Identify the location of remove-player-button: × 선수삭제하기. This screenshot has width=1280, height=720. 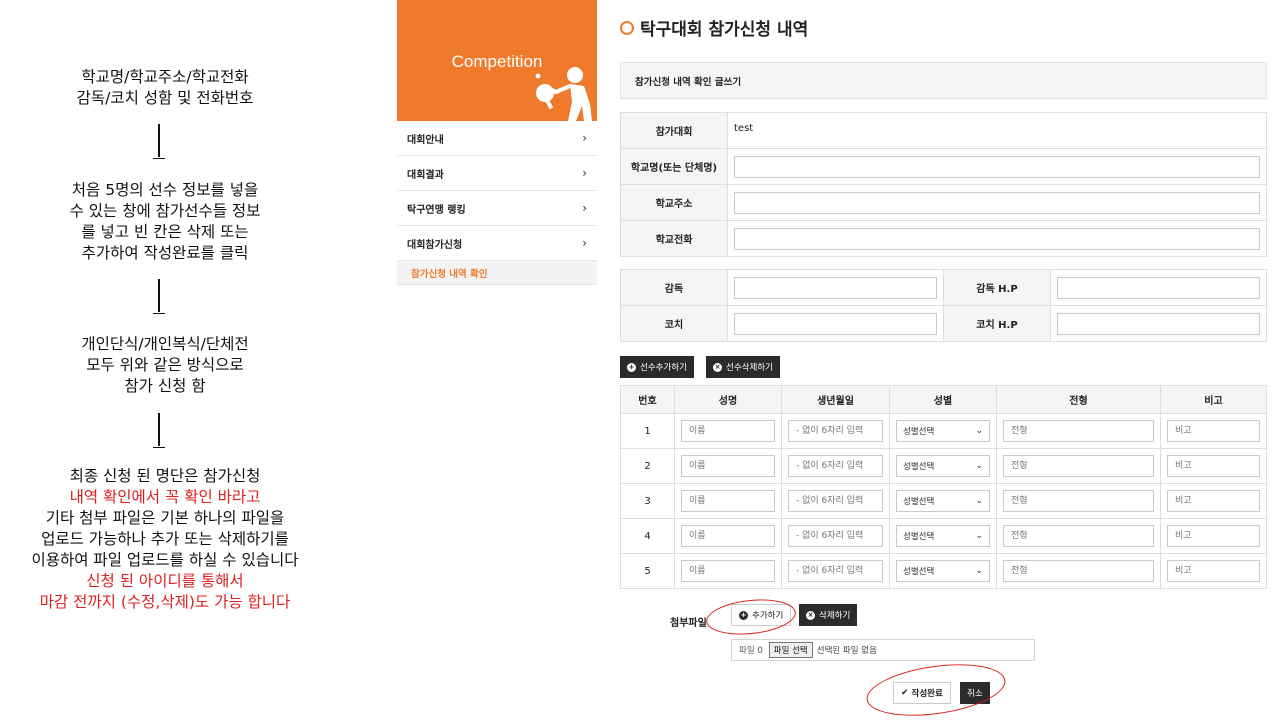
(743, 367).